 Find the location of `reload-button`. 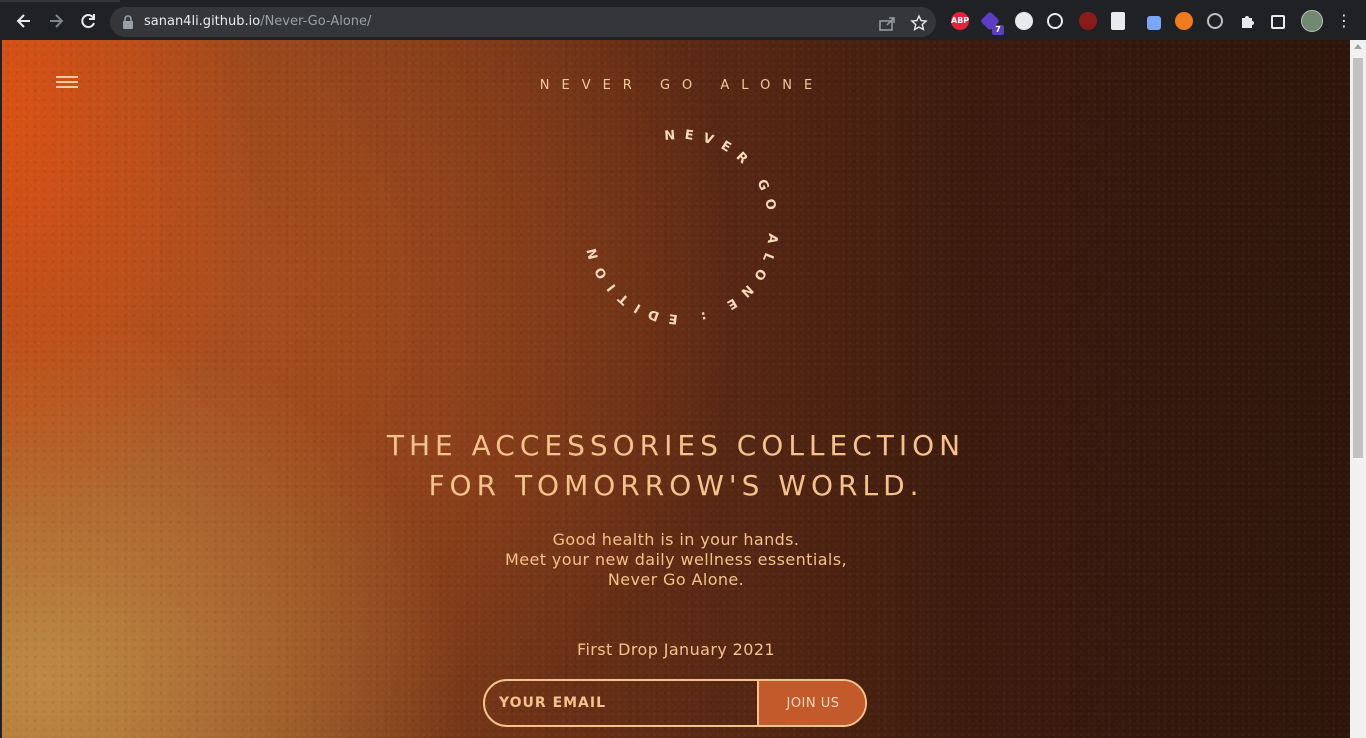

reload-button is located at coordinates (88, 21).